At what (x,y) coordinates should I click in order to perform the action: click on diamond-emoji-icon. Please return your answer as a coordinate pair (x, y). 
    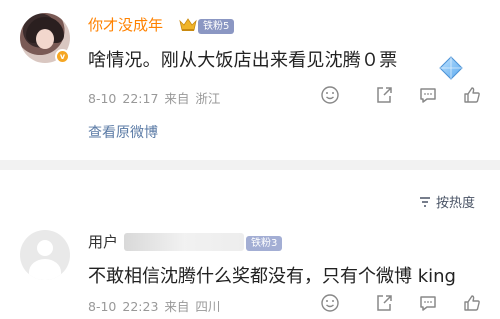
    Looking at the image, I should click on (451, 68).